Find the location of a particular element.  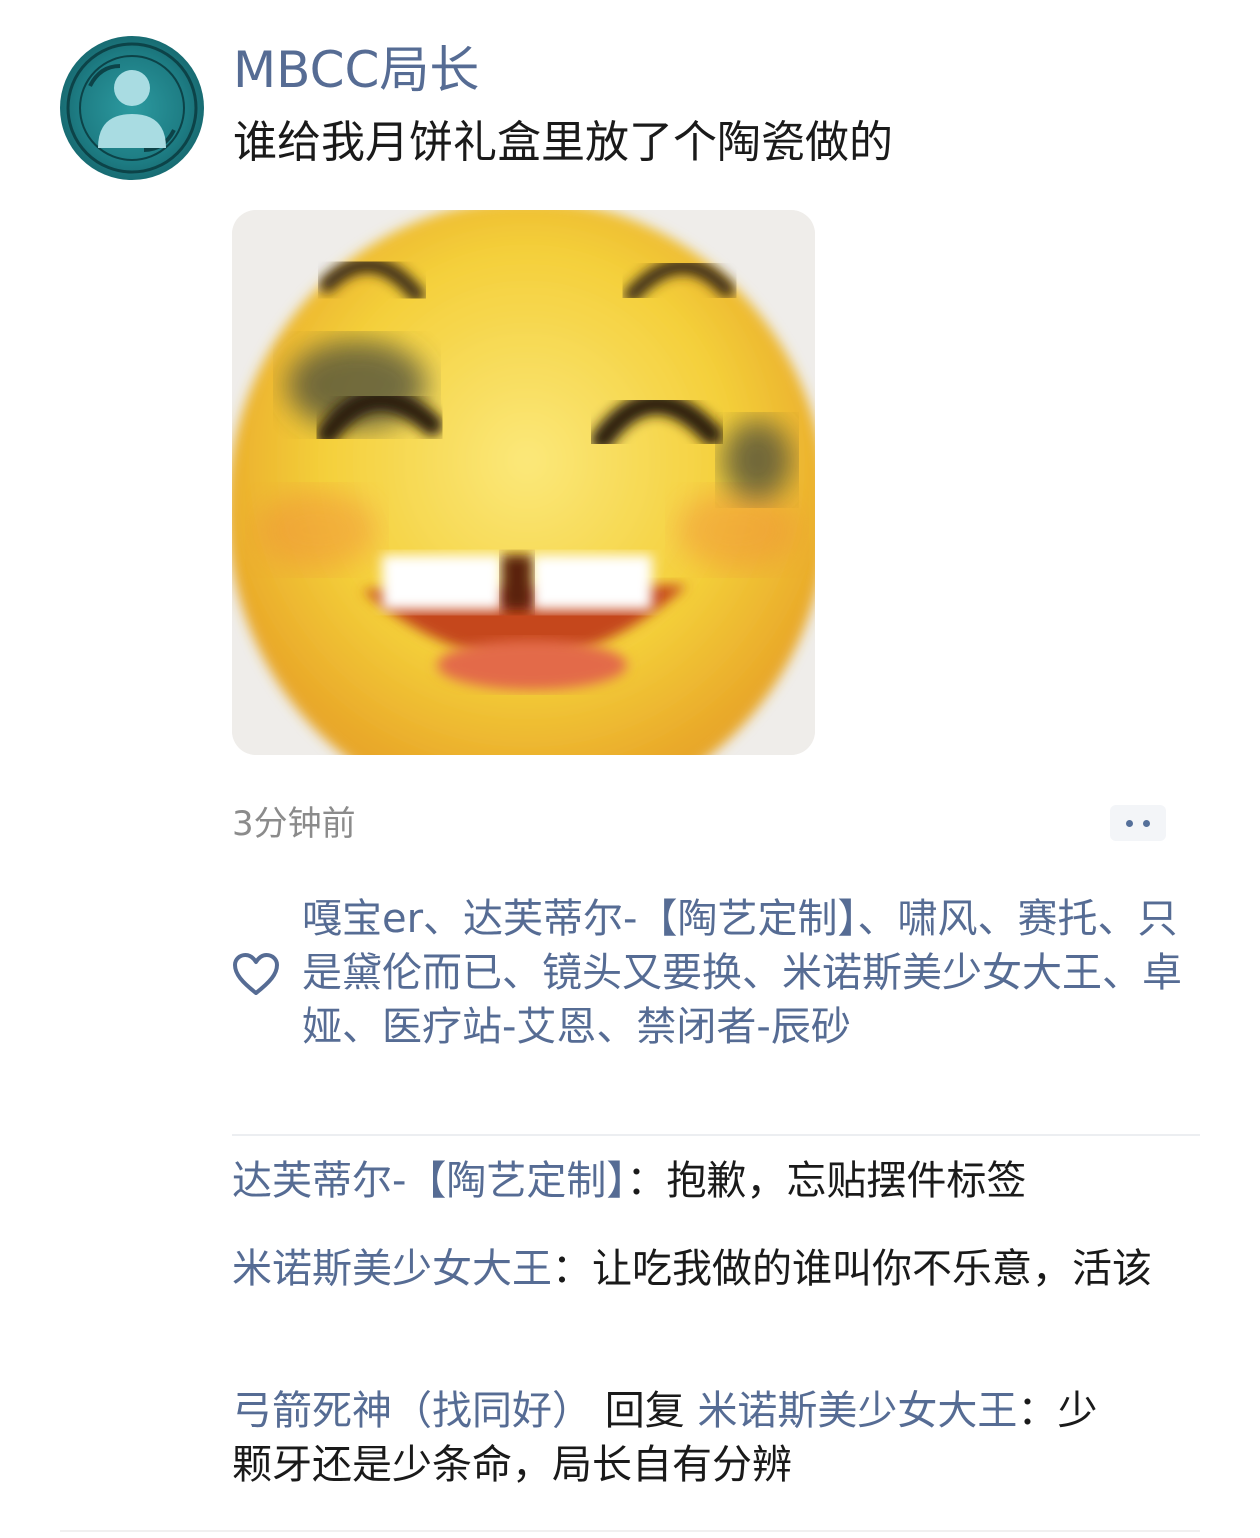

reply-to-author: 米诺斯美少女大王 is located at coordinates (857, 1411).